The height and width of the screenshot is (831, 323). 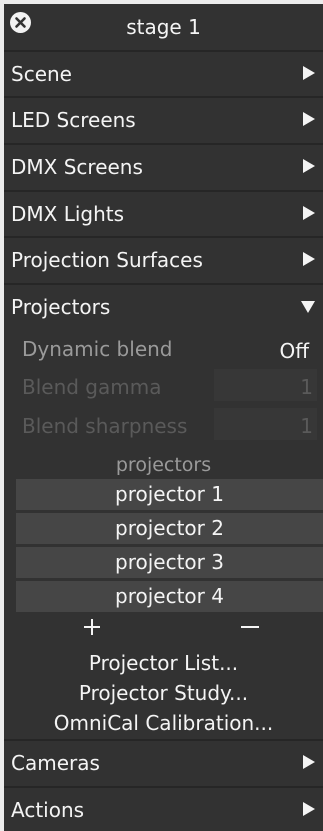 I want to click on minus-icon, so click(x=250, y=627).